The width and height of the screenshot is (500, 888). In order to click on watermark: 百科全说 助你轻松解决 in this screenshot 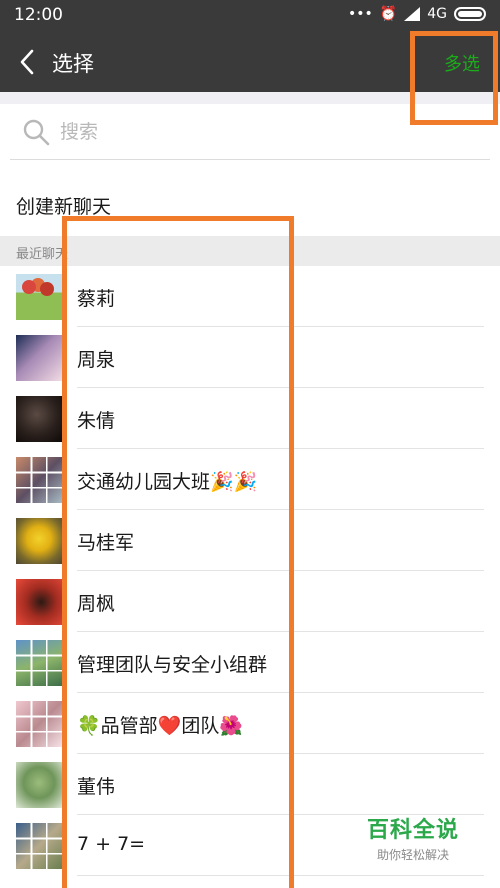, I will do `click(413, 837)`.